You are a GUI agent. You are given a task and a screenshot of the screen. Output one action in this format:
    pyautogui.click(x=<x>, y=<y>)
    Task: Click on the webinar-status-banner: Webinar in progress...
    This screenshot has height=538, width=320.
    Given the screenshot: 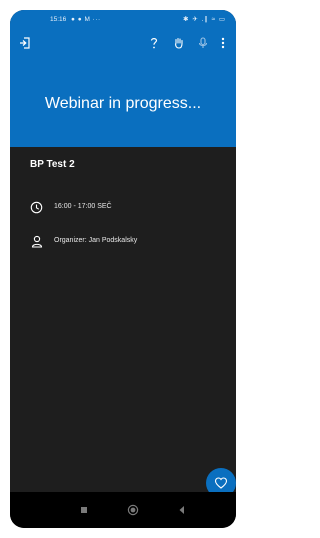 What is the action you would take?
    pyautogui.click(x=123, y=103)
    